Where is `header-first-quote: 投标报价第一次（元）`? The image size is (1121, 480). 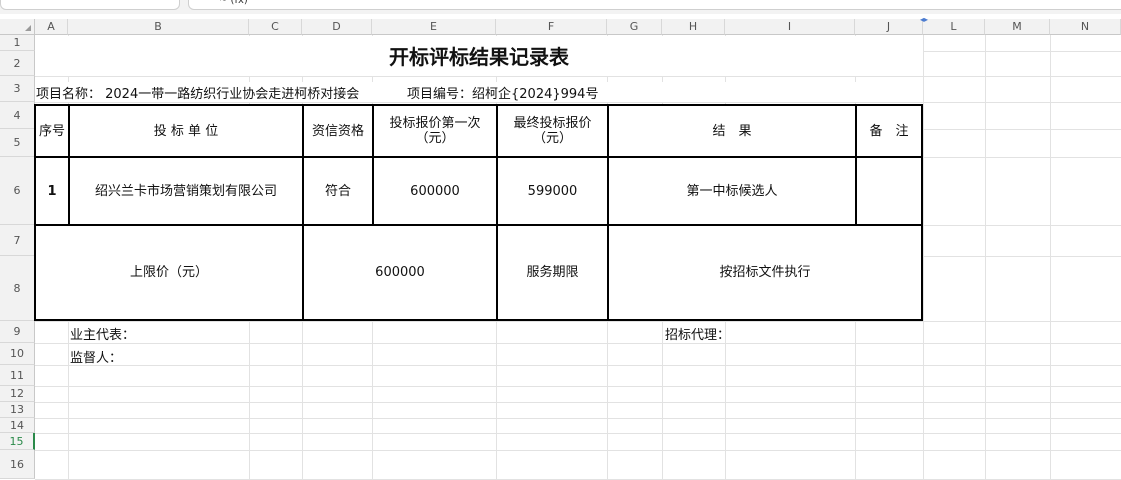
header-first-quote: 投标报价第一次（元） is located at coordinates (435, 131).